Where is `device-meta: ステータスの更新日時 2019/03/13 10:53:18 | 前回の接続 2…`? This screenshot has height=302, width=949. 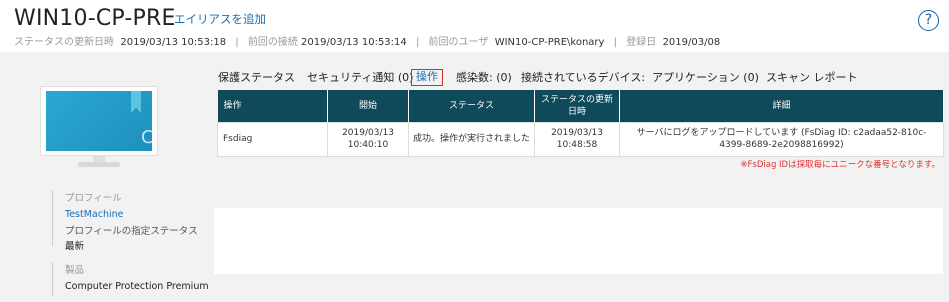 device-meta: ステータスの更新日時 2019/03/13 10:53:18 | 前回の接続 2… is located at coordinates (367, 42).